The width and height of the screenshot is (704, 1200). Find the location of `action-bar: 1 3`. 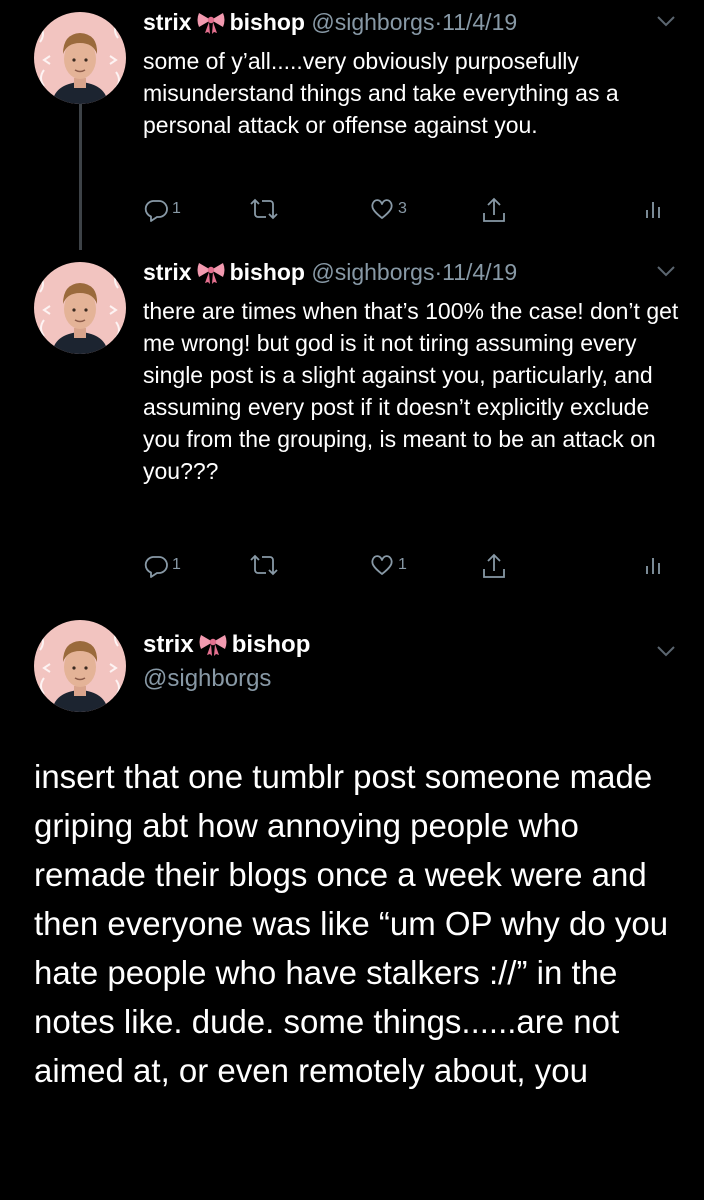

action-bar: 1 3 is located at coordinates (413, 211).